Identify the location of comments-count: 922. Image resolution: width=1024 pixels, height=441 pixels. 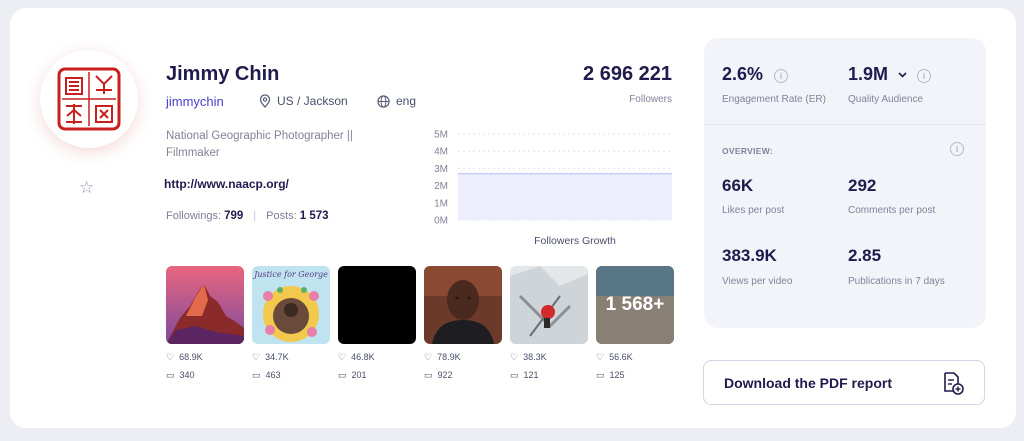
(445, 375).